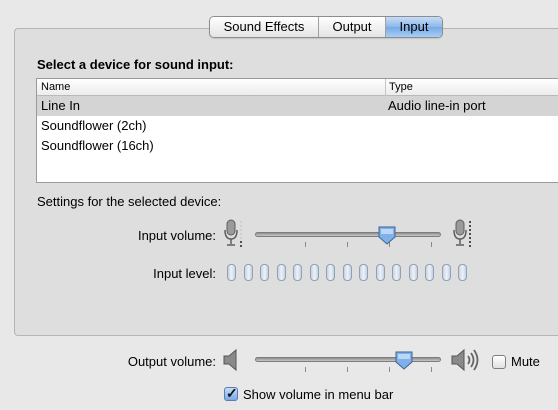 The image size is (558, 410). Describe the element at coordinates (297, 87) in the screenshot. I see `table-header: Name Type` at that location.